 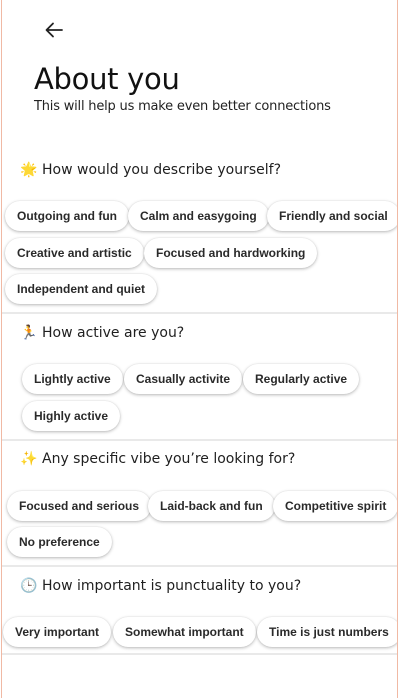 What do you see at coordinates (113, 333) in the screenshot?
I see `question-label: How active are you?` at bounding box center [113, 333].